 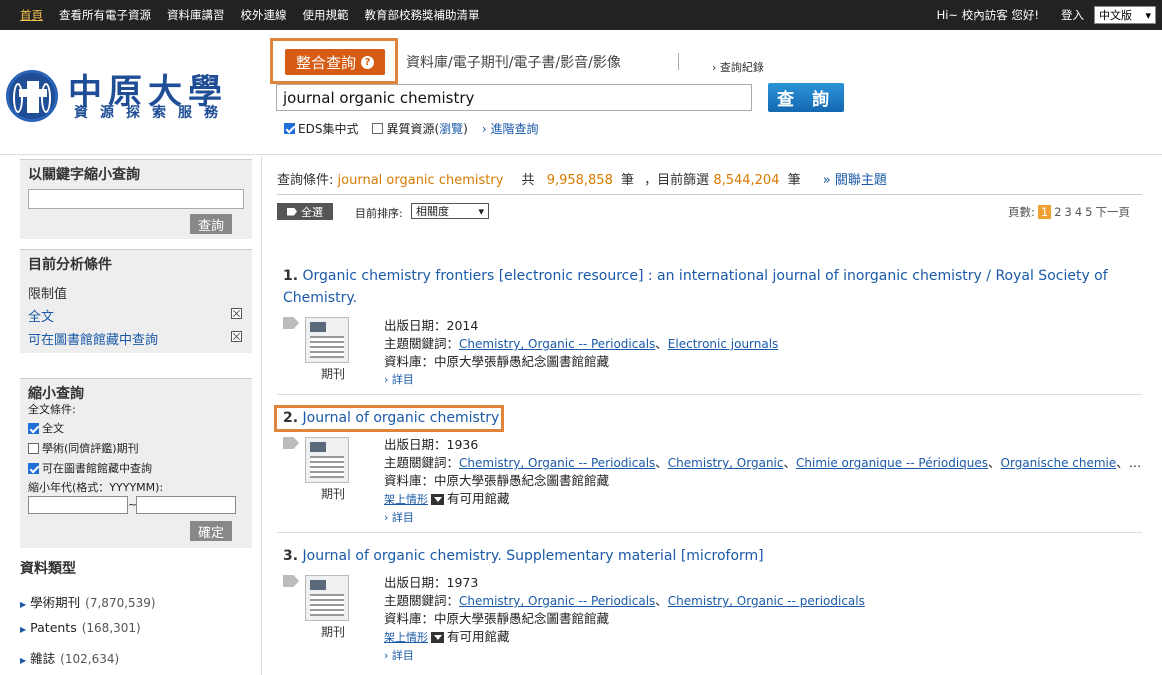 What do you see at coordinates (389, 418) in the screenshot?
I see `result-2-highlight-box` at bounding box center [389, 418].